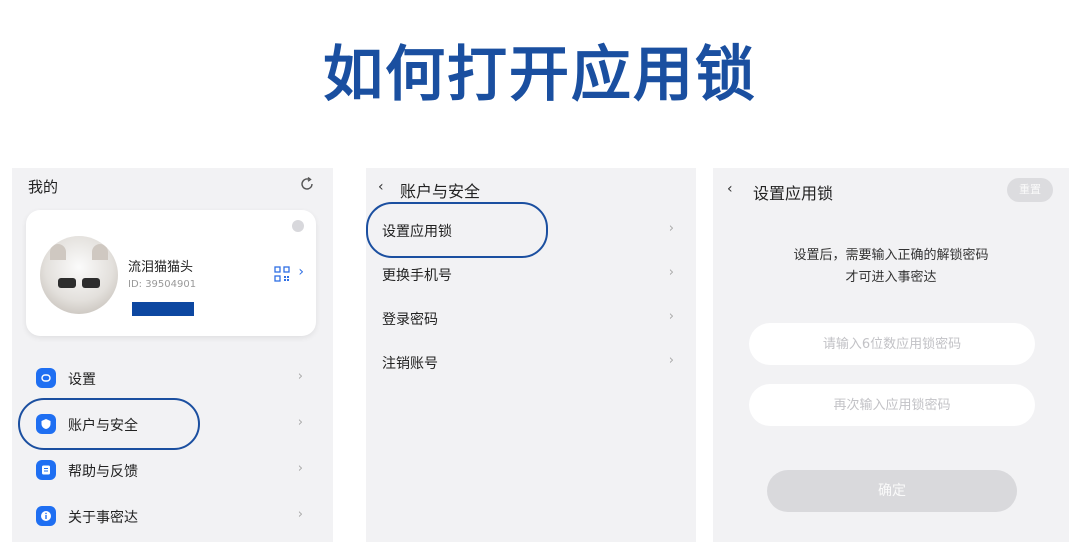 This screenshot has width=1080, height=554. I want to click on page-title: 如何打开应用锁, so click(540, 75).